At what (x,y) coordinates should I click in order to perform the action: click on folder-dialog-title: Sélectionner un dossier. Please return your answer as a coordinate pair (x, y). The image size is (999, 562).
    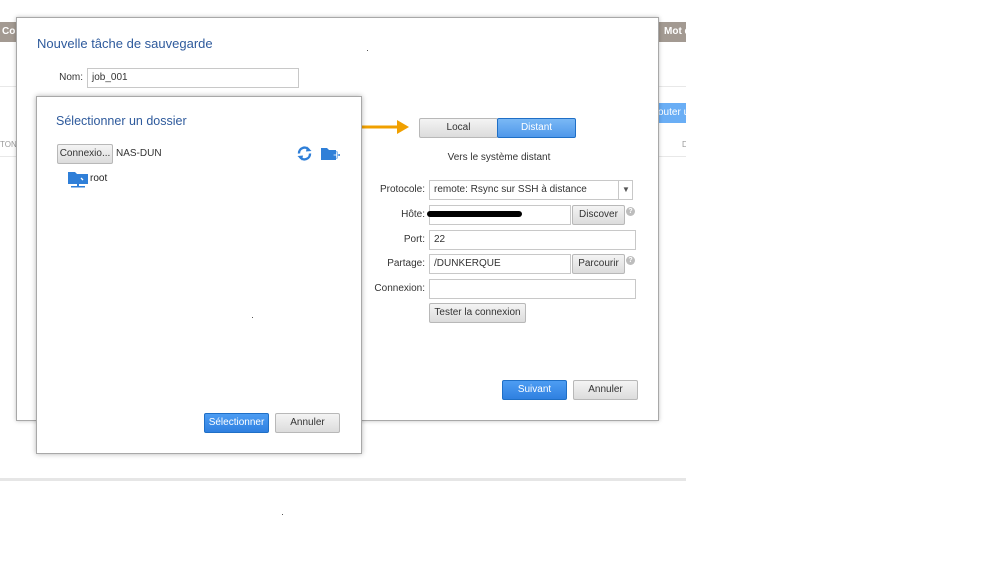
    Looking at the image, I should click on (121, 121).